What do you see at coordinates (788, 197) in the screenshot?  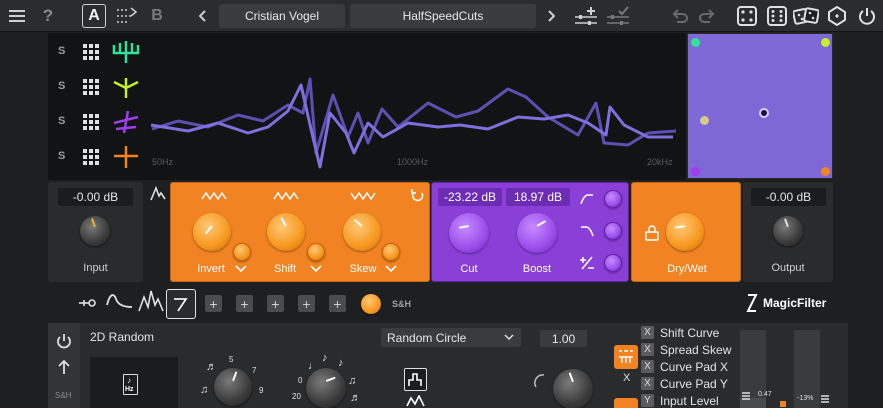 I see `output-value: -0.00 dB` at bounding box center [788, 197].